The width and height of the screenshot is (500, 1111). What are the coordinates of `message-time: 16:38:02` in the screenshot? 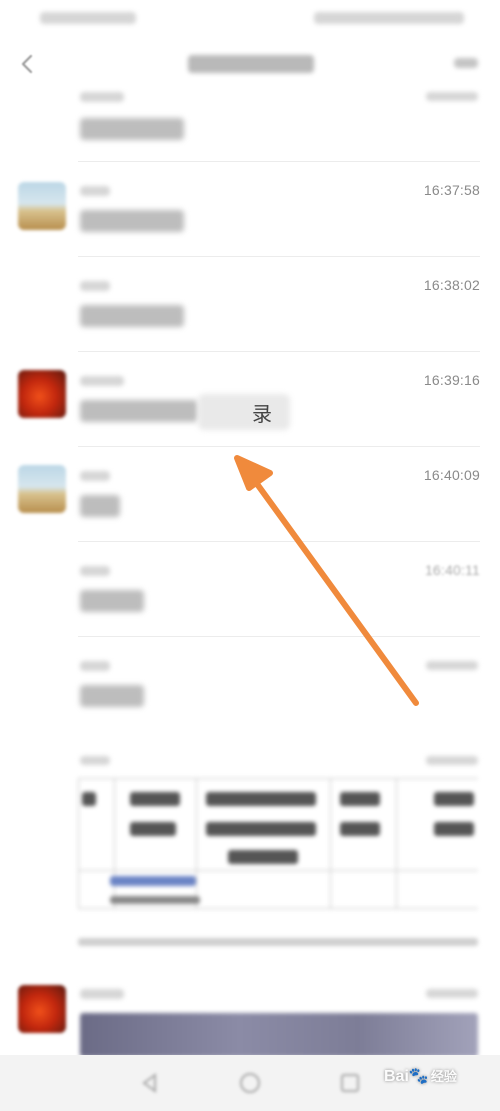 It's located at (451, 285).